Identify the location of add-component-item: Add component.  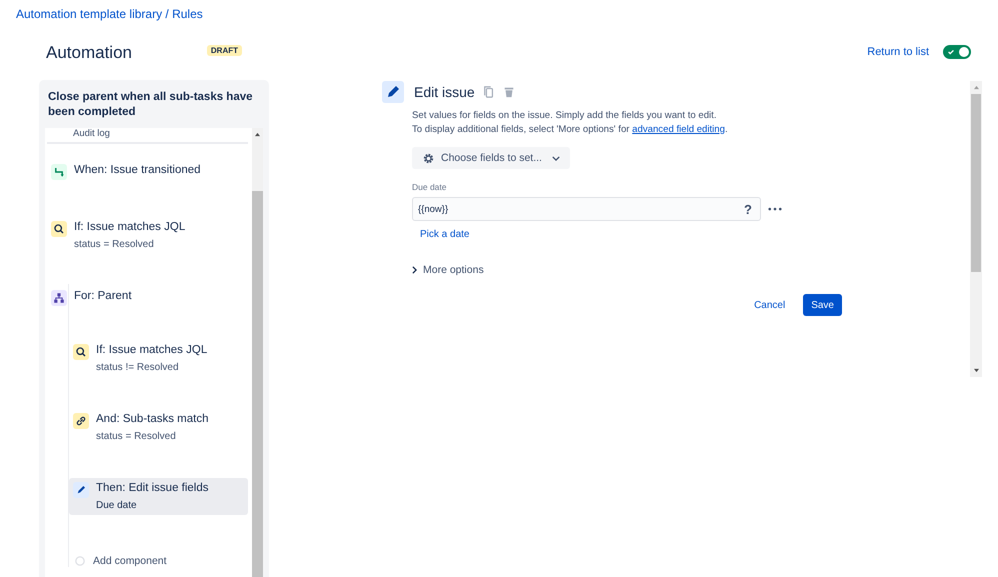
(158, 561).